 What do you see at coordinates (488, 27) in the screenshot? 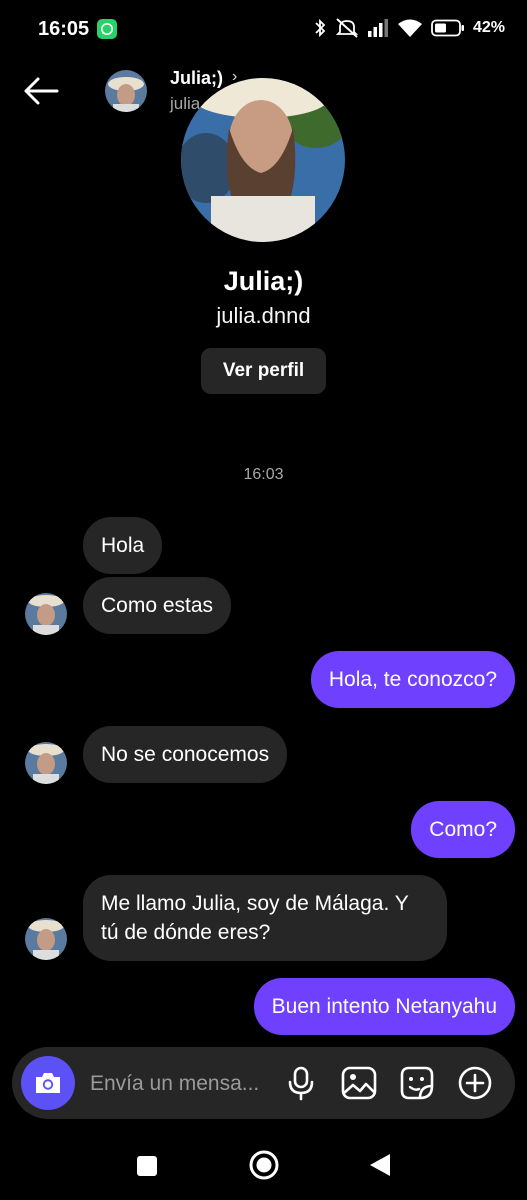
I see `battery-percentage: 42%` at bounding box center [488, 27].